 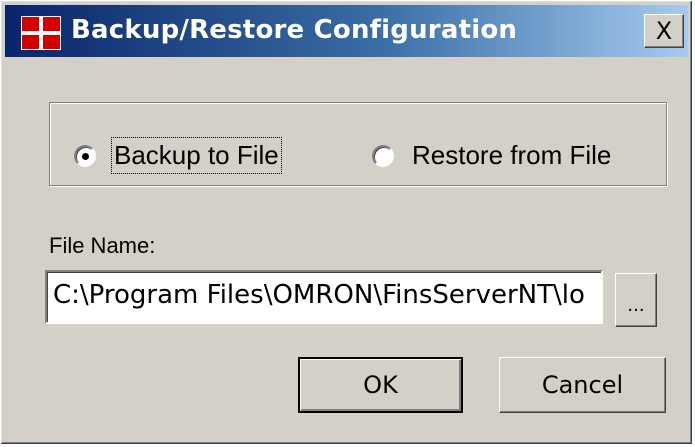 What do you see at coordinates (380, 385) in the screenshot?
I see `ok-button: OK` at bounding box center [380, 385].